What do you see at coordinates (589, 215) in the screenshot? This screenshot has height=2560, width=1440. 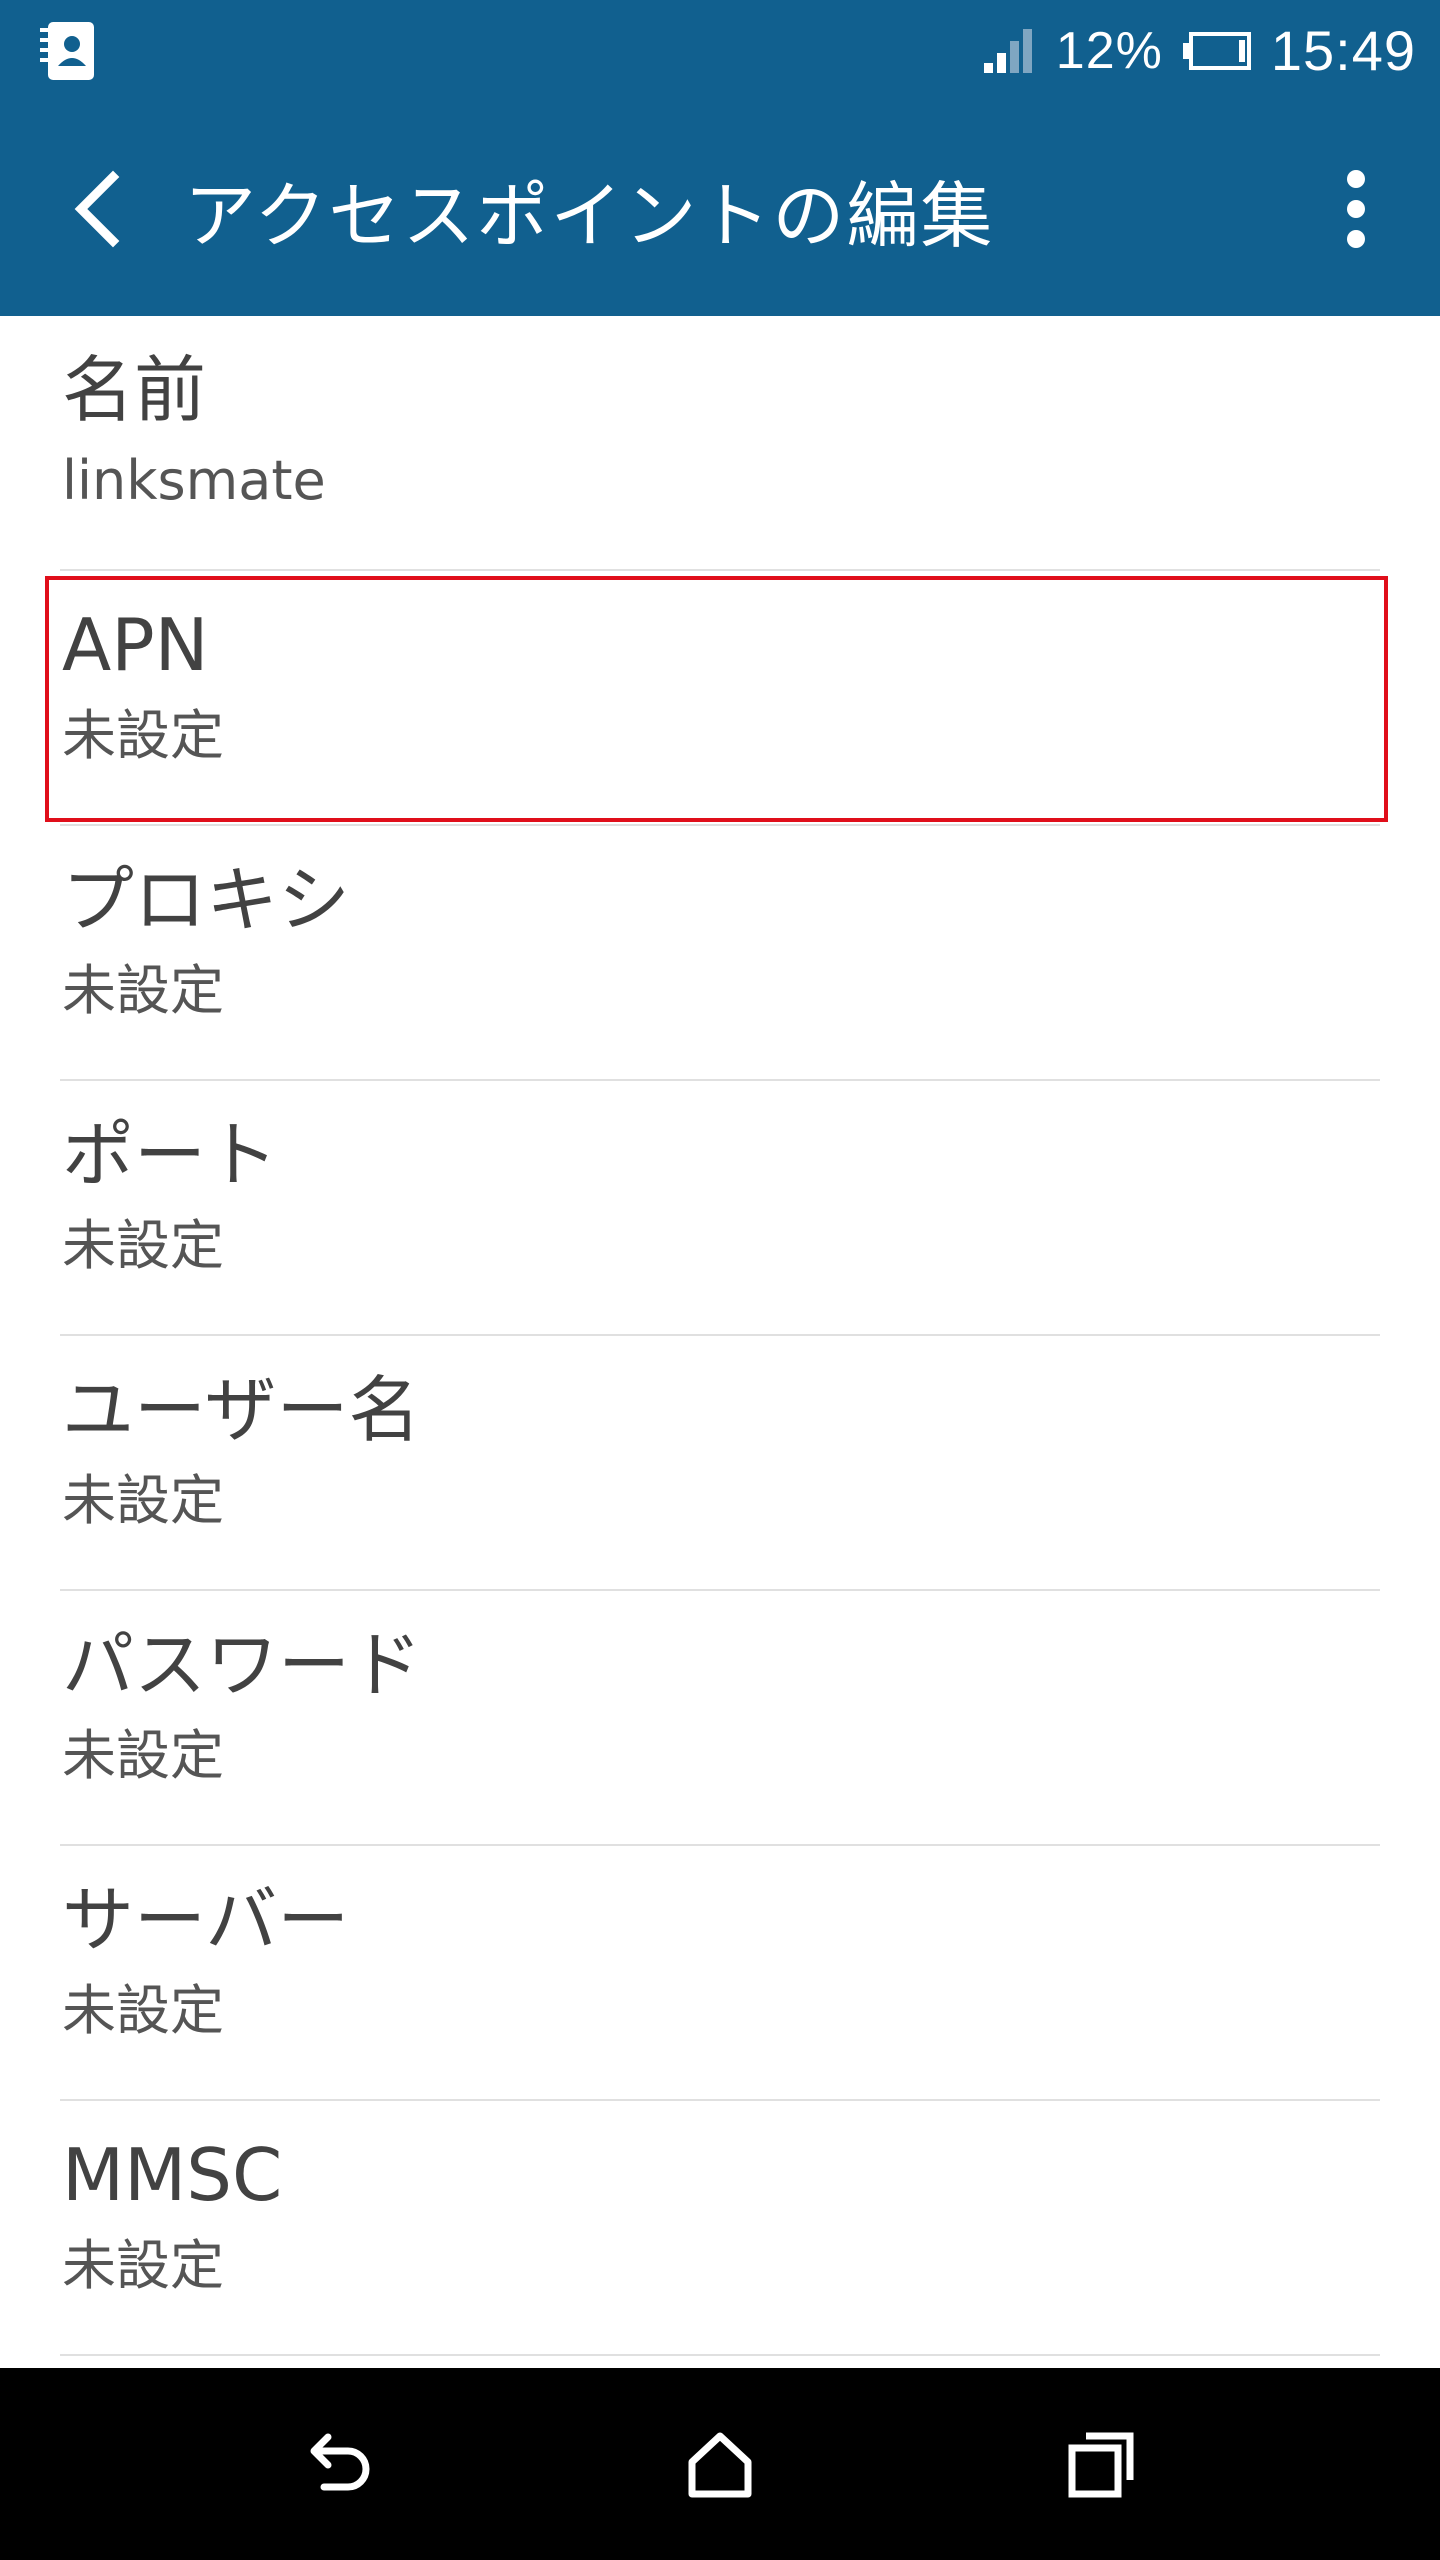 I see `page-title: アクセスポイントの編集` at bounding box center [589, 215].